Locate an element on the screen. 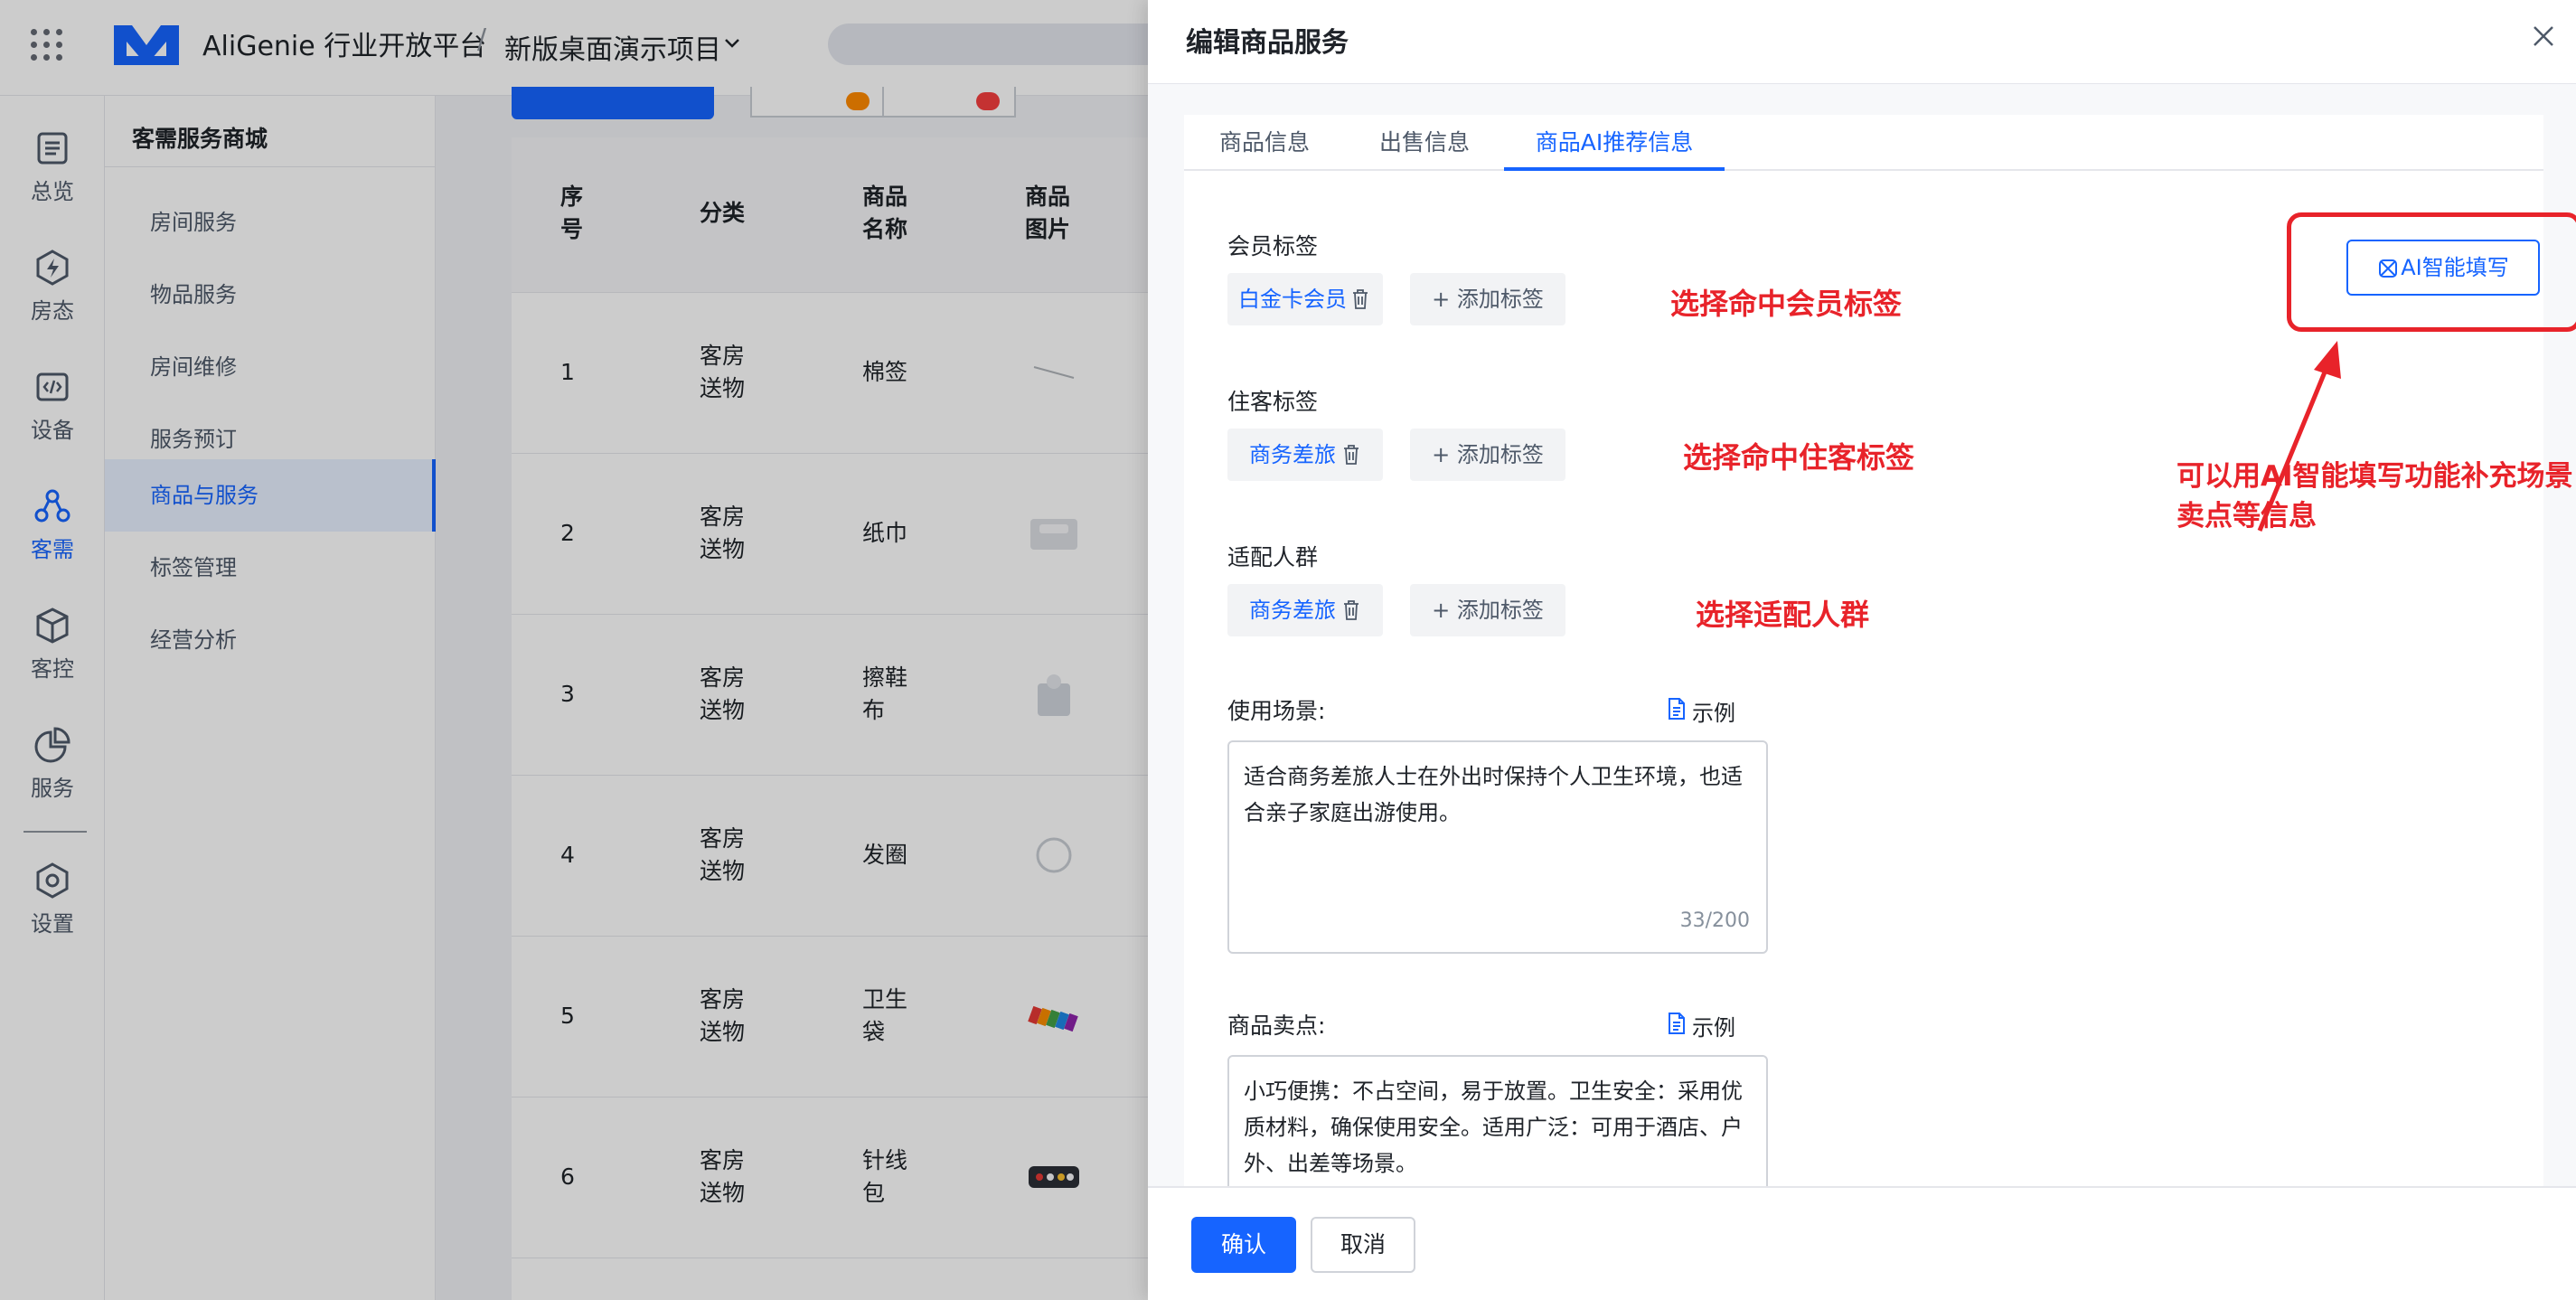 This screenshot has height=1300, width=2576. tab-sales-info: 出售信息 is located at coordinates (1424, 143).